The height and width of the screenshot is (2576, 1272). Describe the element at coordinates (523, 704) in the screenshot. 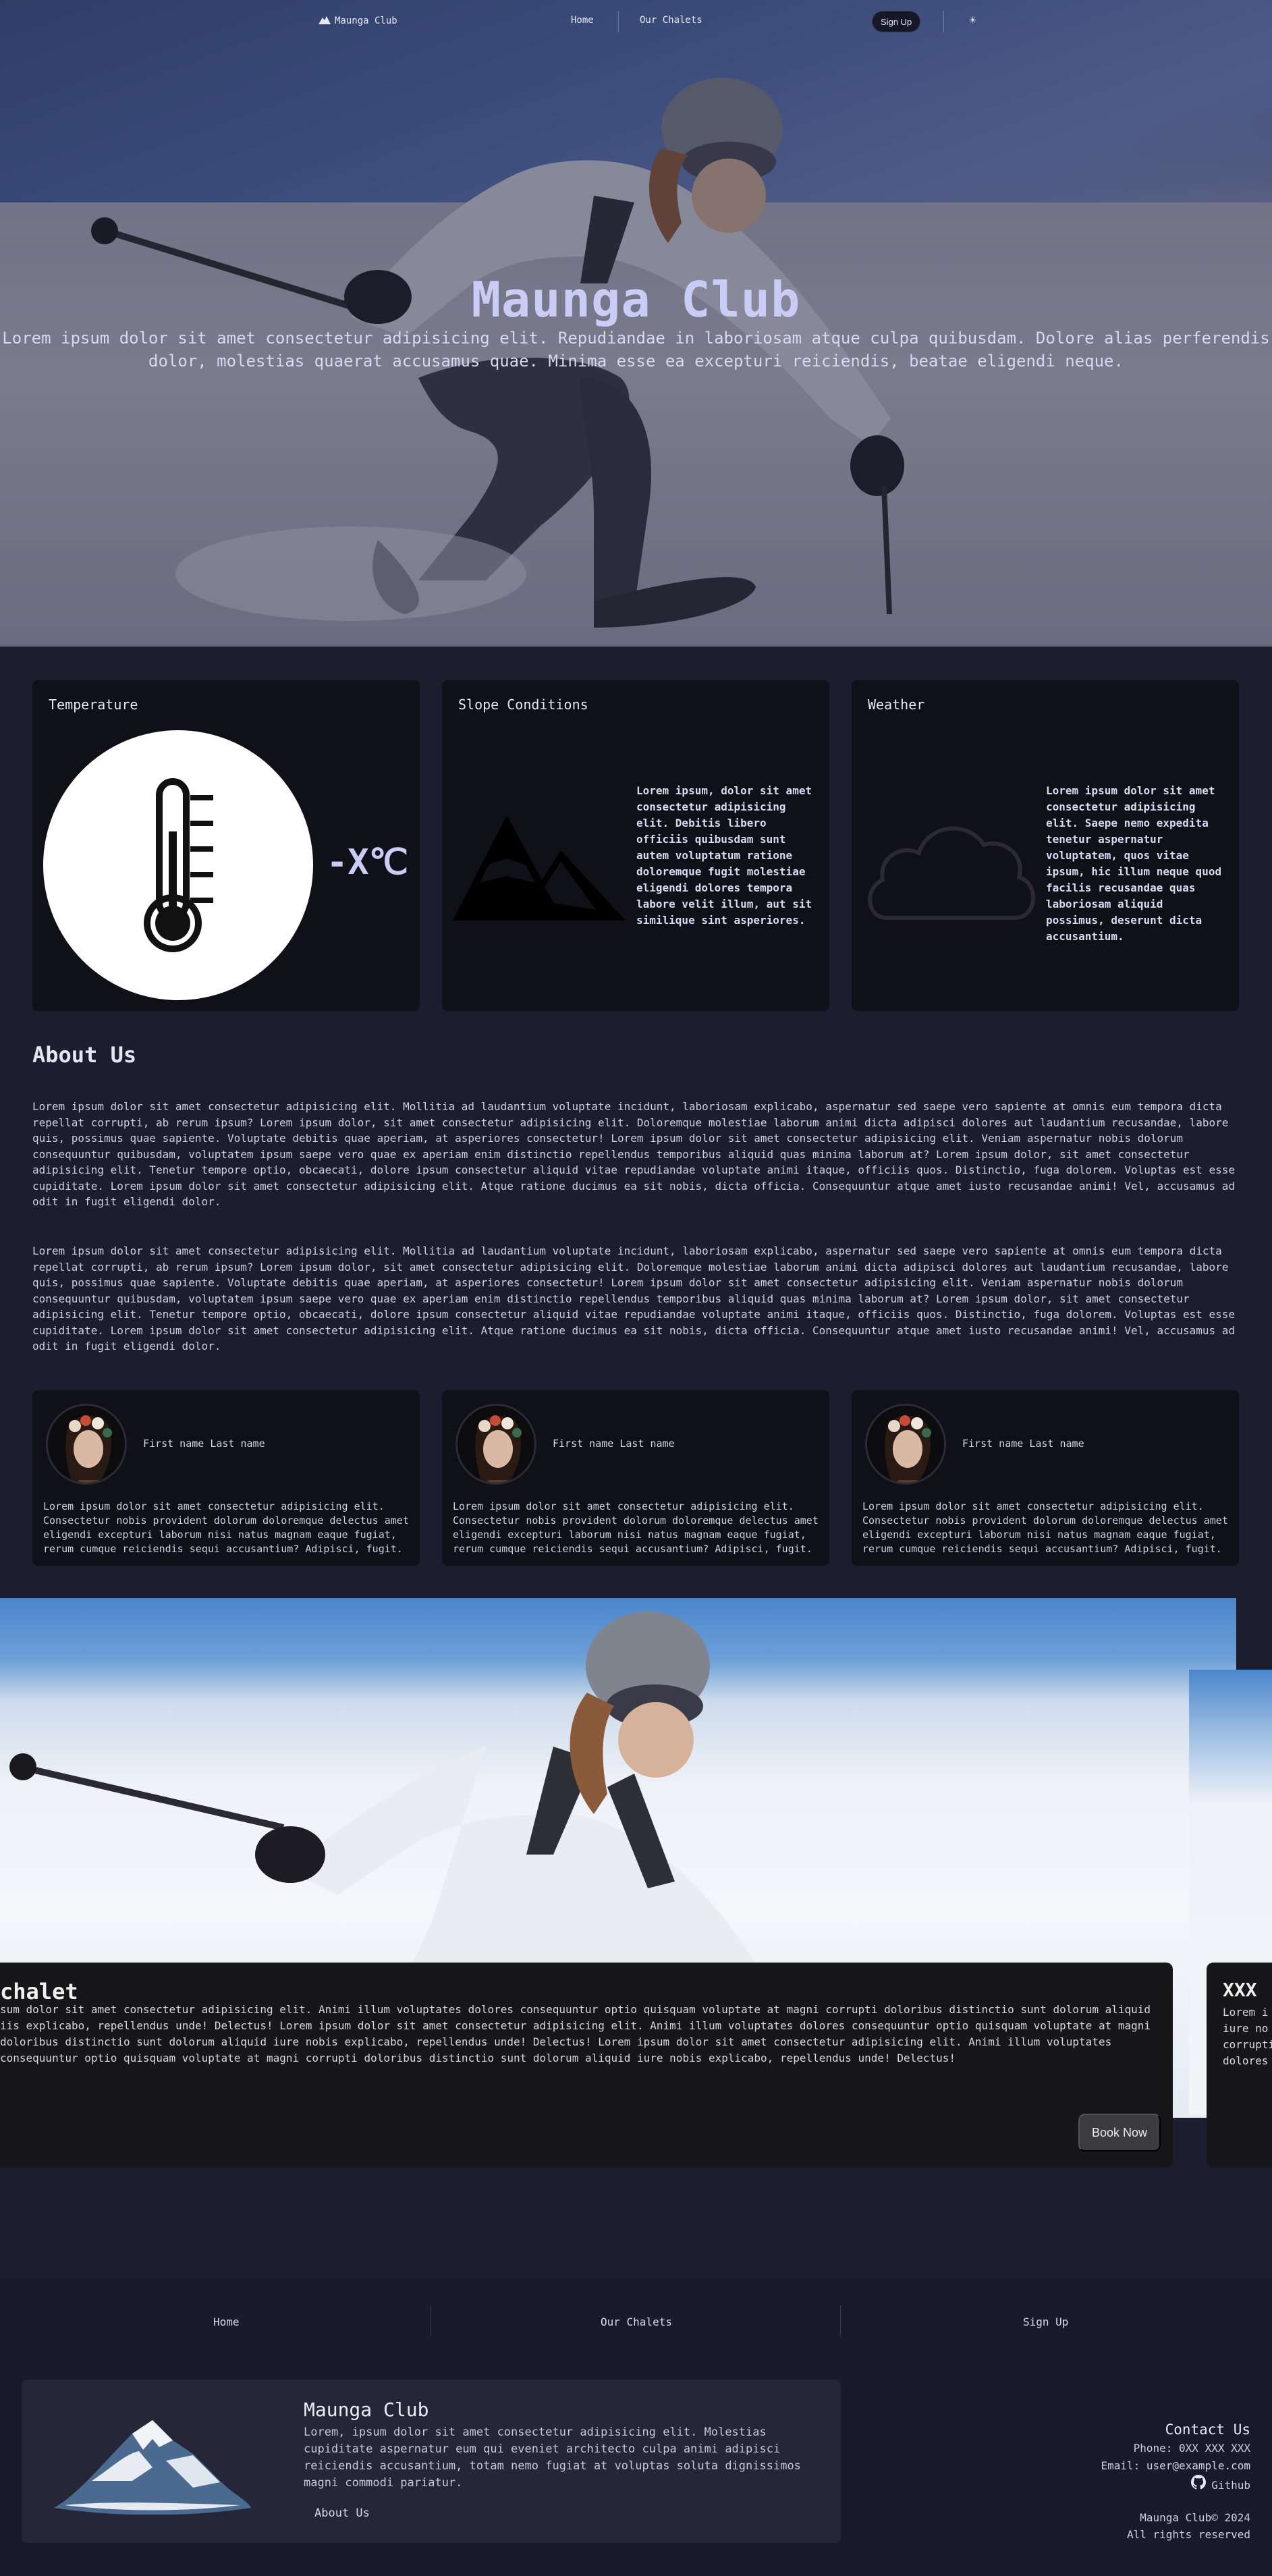

I see `card-title: Slope Conditions` at that location.